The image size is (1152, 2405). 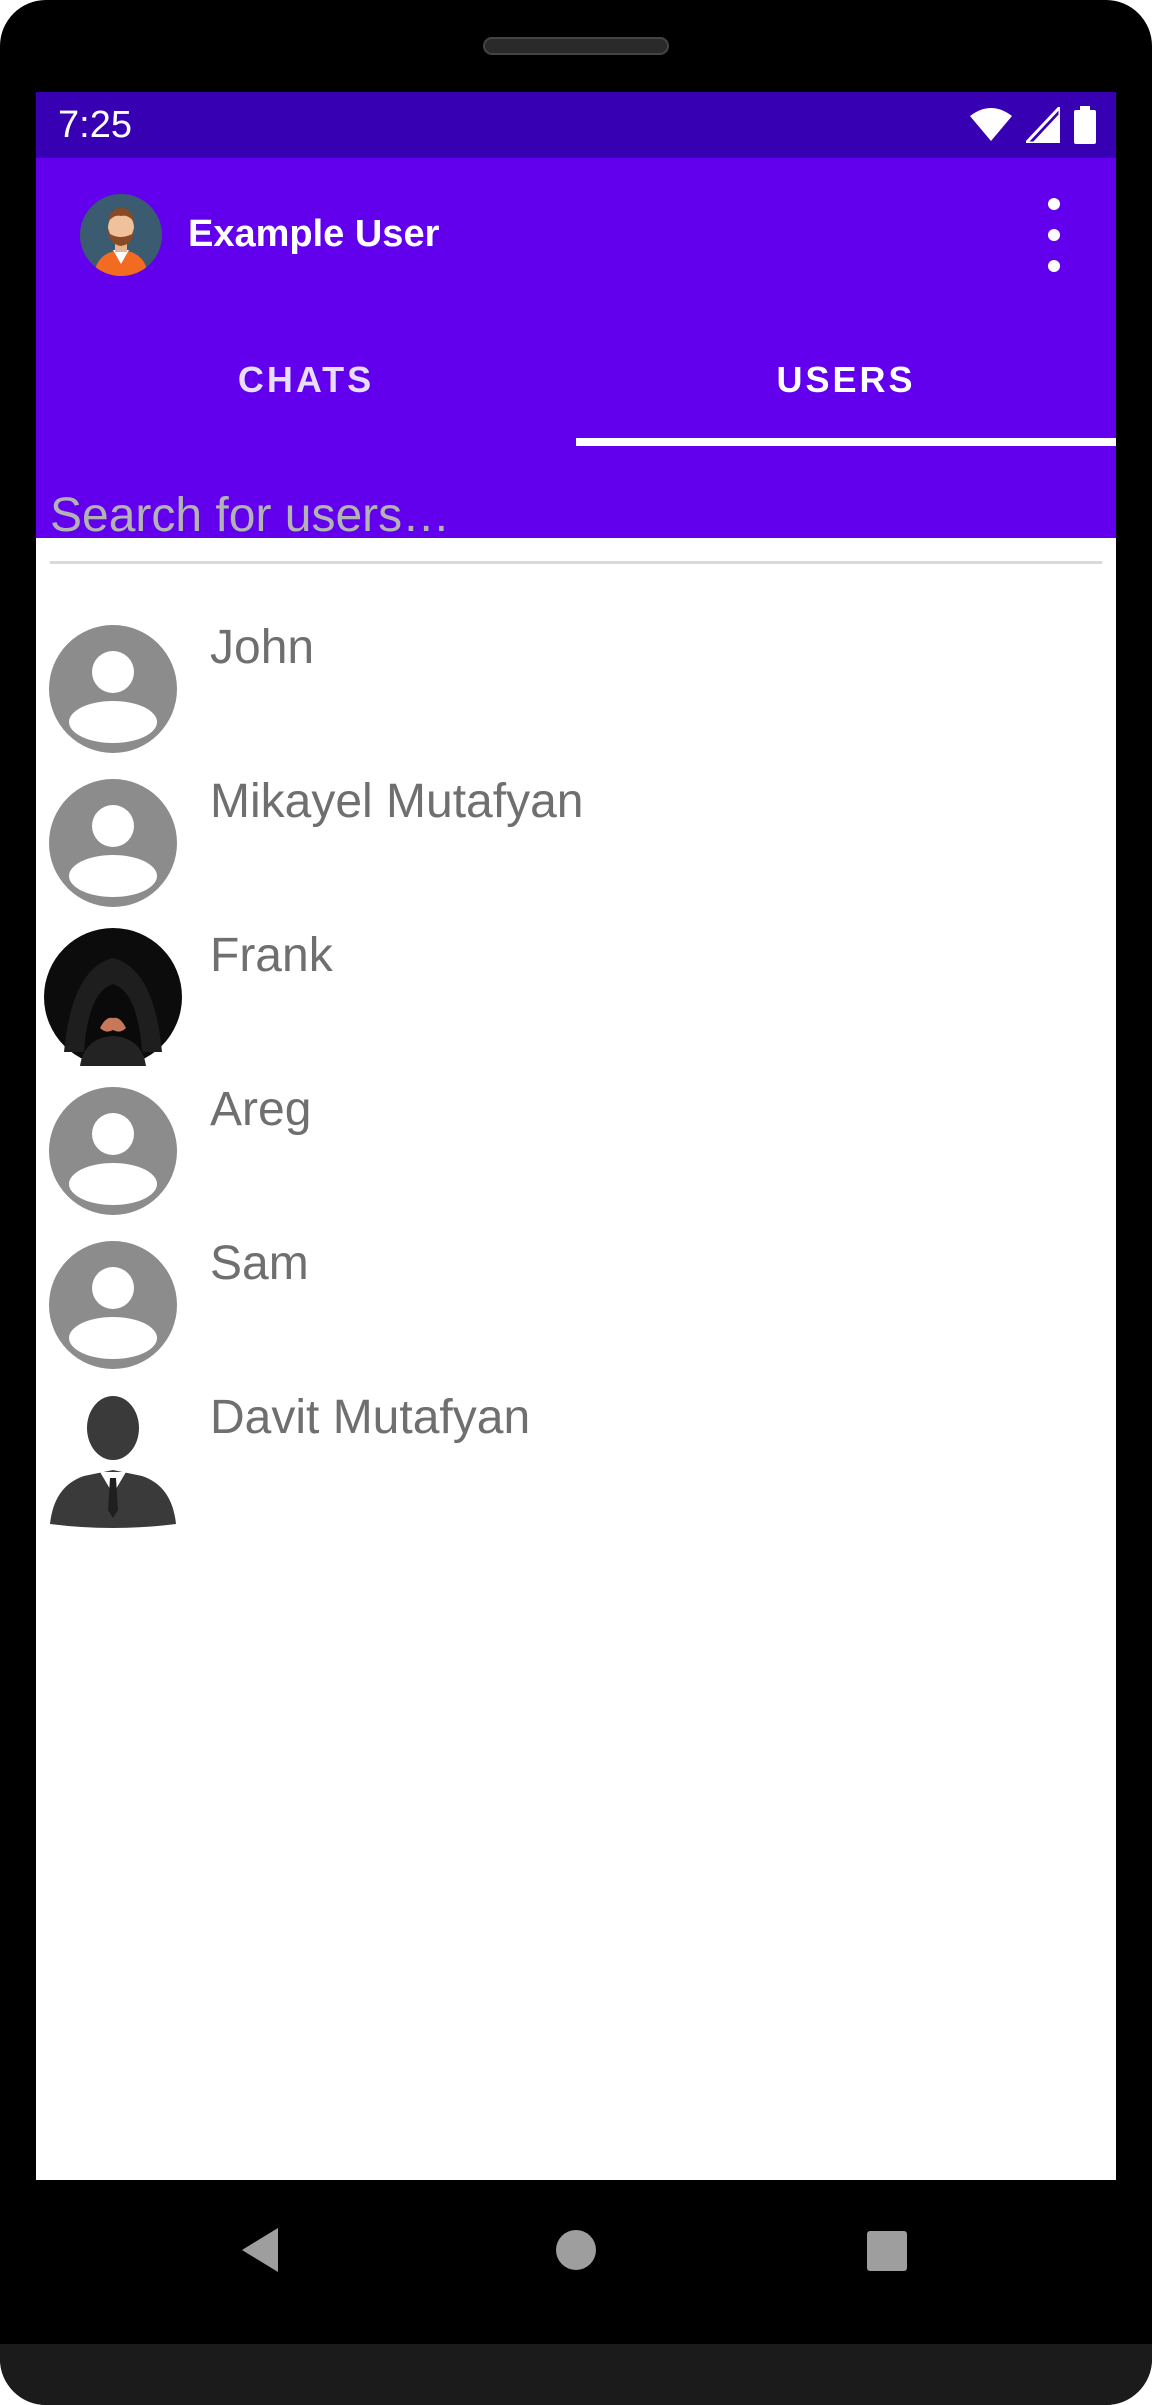 What do you see at coordinates (576, 843) in the screenshot?
I see `list-item: Mikayel Mutafyan` at bounding box center [576, 843].